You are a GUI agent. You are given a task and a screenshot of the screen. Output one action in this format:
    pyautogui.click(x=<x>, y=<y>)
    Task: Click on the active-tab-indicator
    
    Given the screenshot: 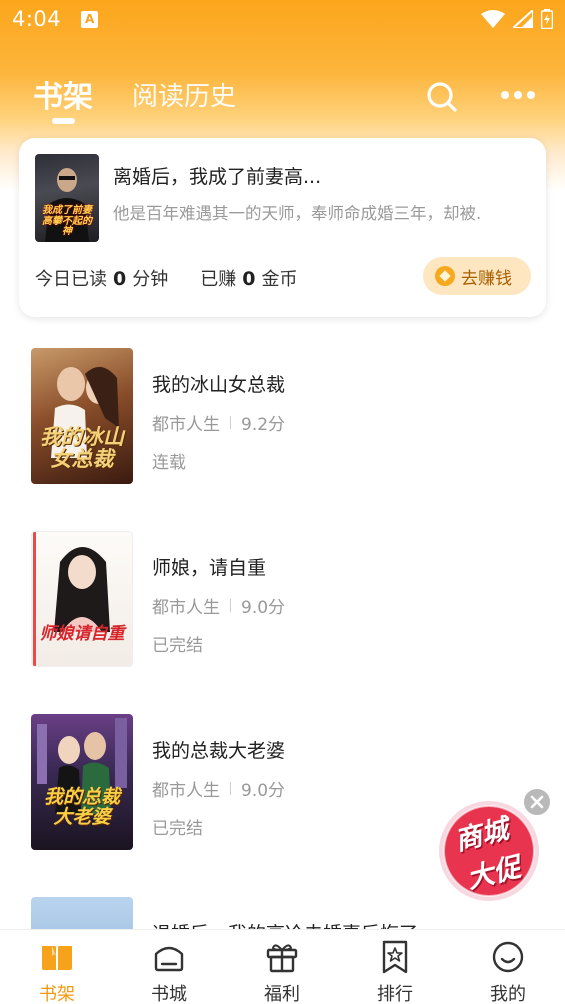 What is the action you would take?
    pyautogui.click(x=63, y=121)
    